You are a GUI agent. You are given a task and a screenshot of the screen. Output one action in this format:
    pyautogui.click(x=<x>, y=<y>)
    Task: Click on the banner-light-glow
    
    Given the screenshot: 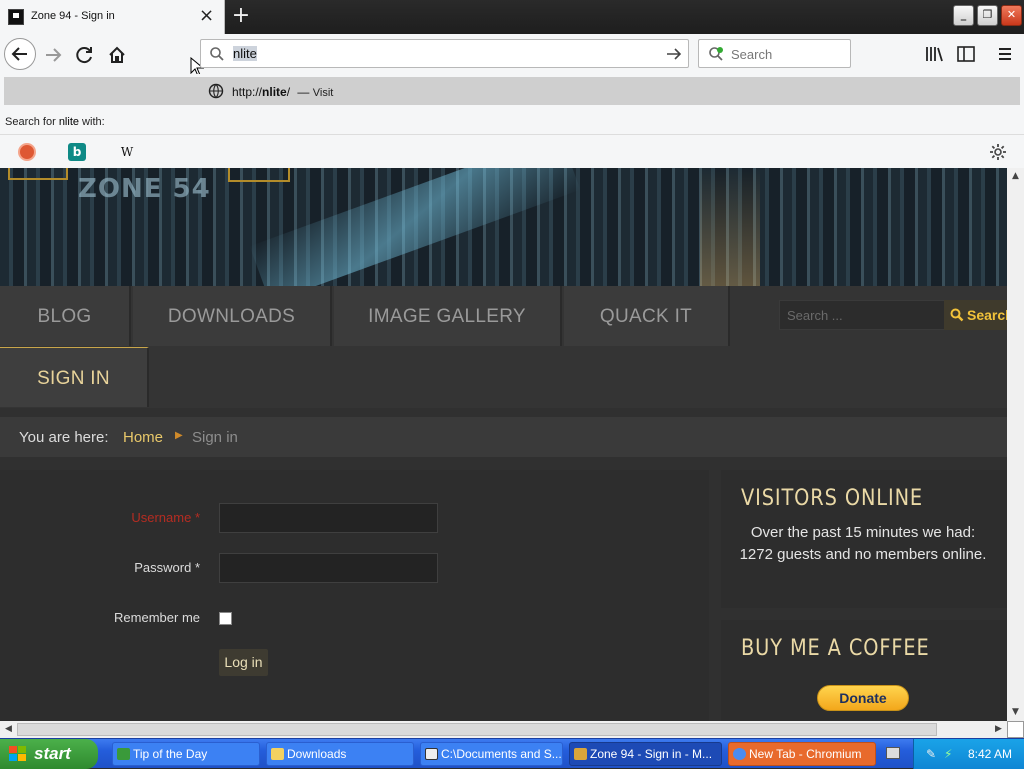 What is the action you would take?
    pyautogui.click(x=730, y=227)
    